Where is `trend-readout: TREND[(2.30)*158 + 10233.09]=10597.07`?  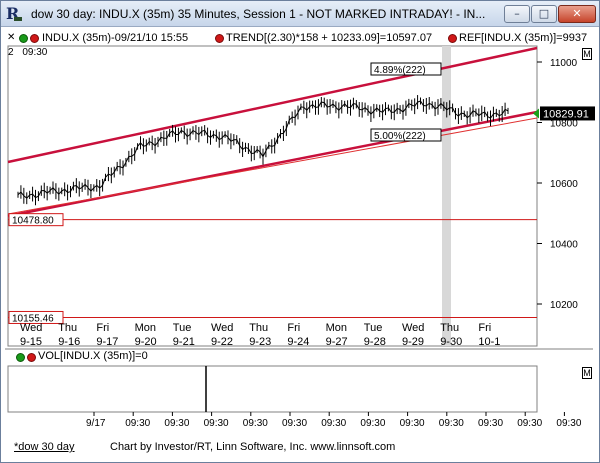
trend-readout: TREND[(2.30)*158 + 10233.09]=10597.07 is located at coordinates (329, 38).